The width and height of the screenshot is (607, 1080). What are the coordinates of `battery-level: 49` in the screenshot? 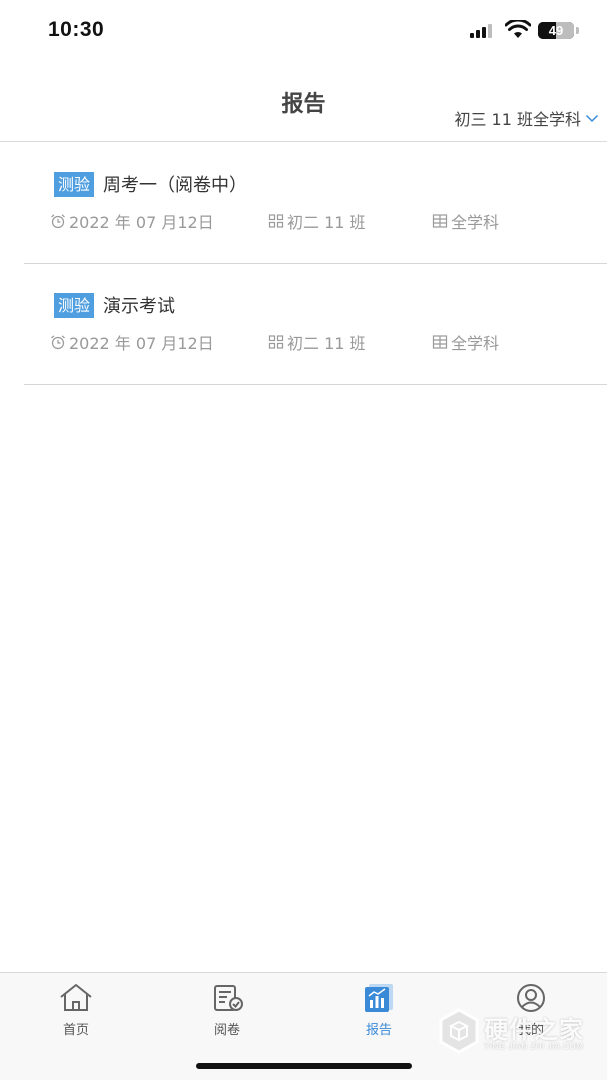 It's located at (556, 30).